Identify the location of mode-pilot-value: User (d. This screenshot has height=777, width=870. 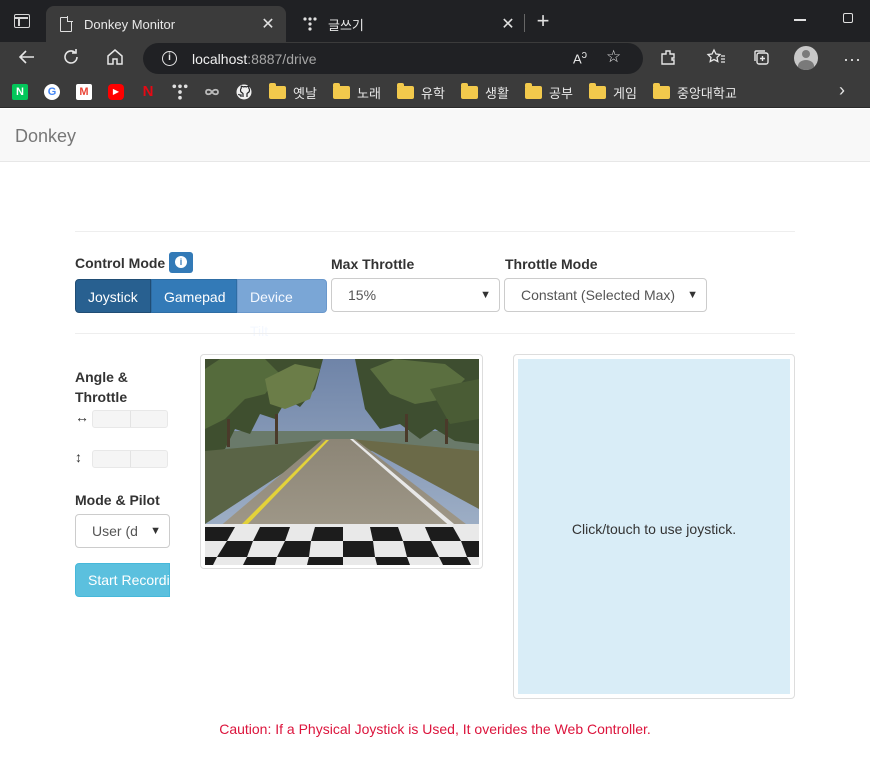
(115, 531).